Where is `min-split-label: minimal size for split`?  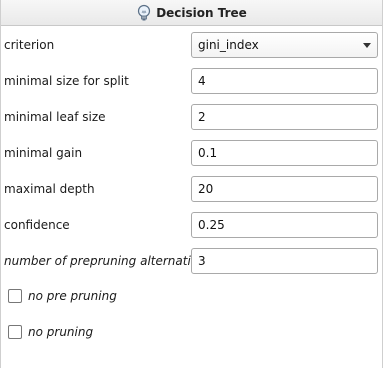
min-split-label: minimal size for split is located at coordinates (66, 81).